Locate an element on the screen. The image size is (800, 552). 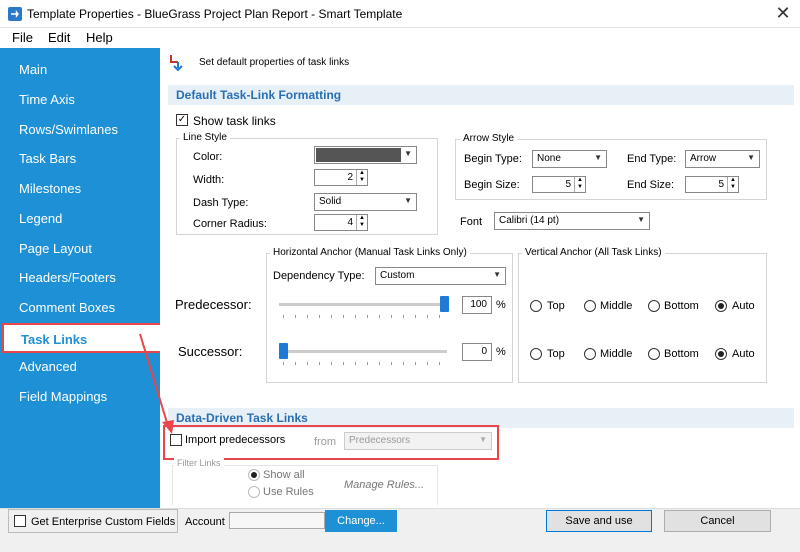
sidebar-item-page-layout: Page Layout is located at coordinates (55, 248).